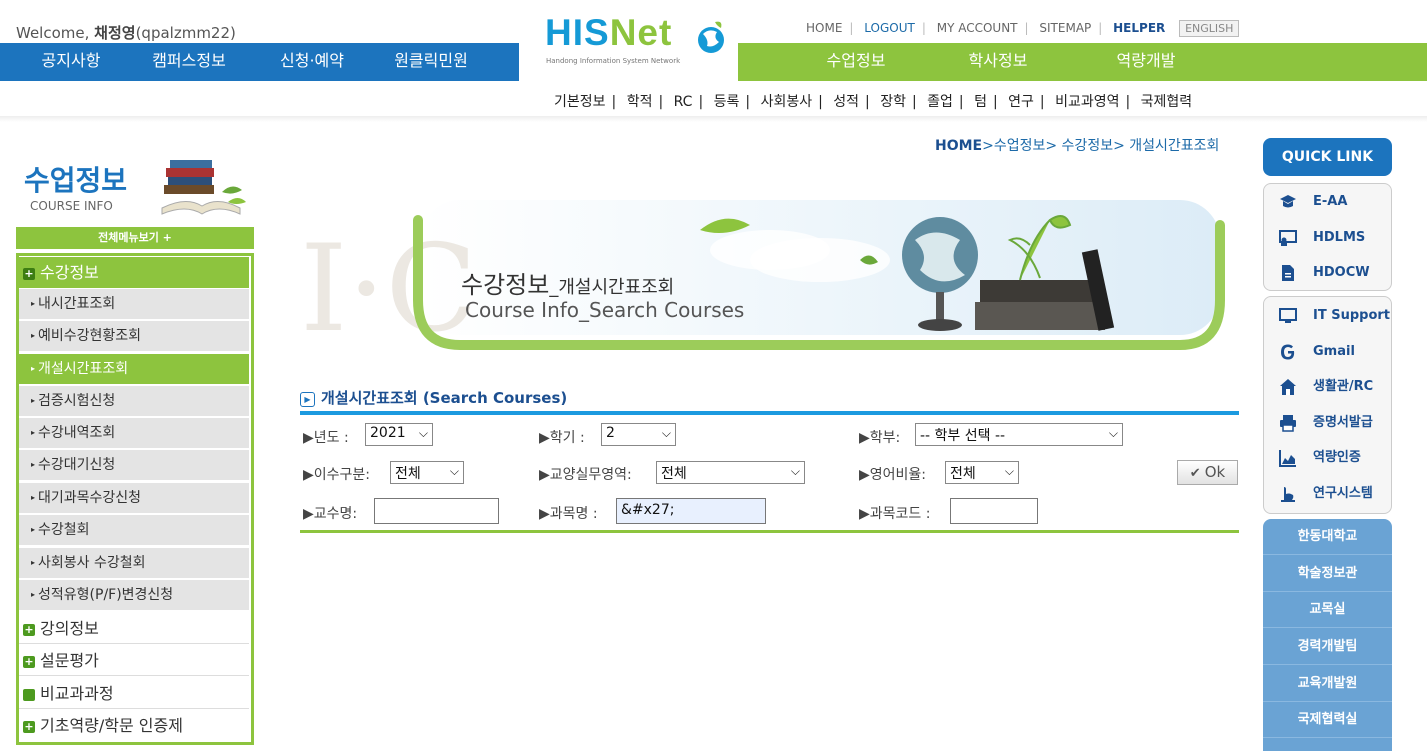  I want to click on liberal-area-select: 전체 ⌵, so click(730, 472).